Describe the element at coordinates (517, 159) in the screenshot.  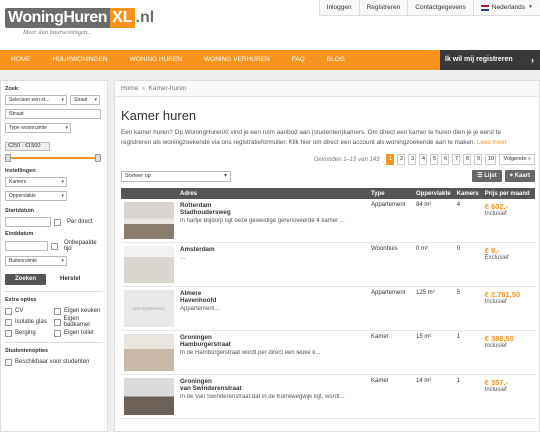
I see `next-page-button: Volgende »` at that location.